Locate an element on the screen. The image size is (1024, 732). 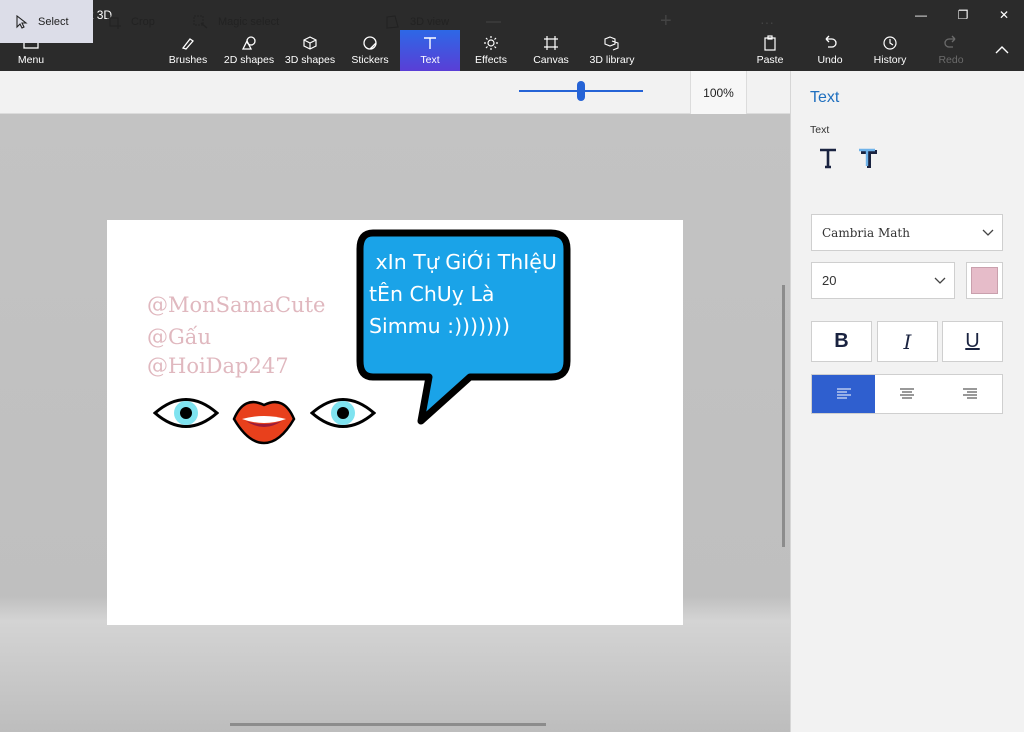
chevron-up-icon is located at coordinates (1002, 50).